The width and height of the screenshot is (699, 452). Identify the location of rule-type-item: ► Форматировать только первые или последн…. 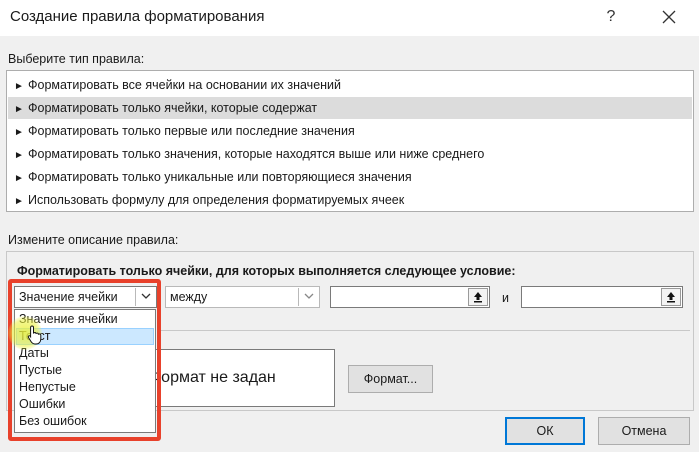
(350, 131).